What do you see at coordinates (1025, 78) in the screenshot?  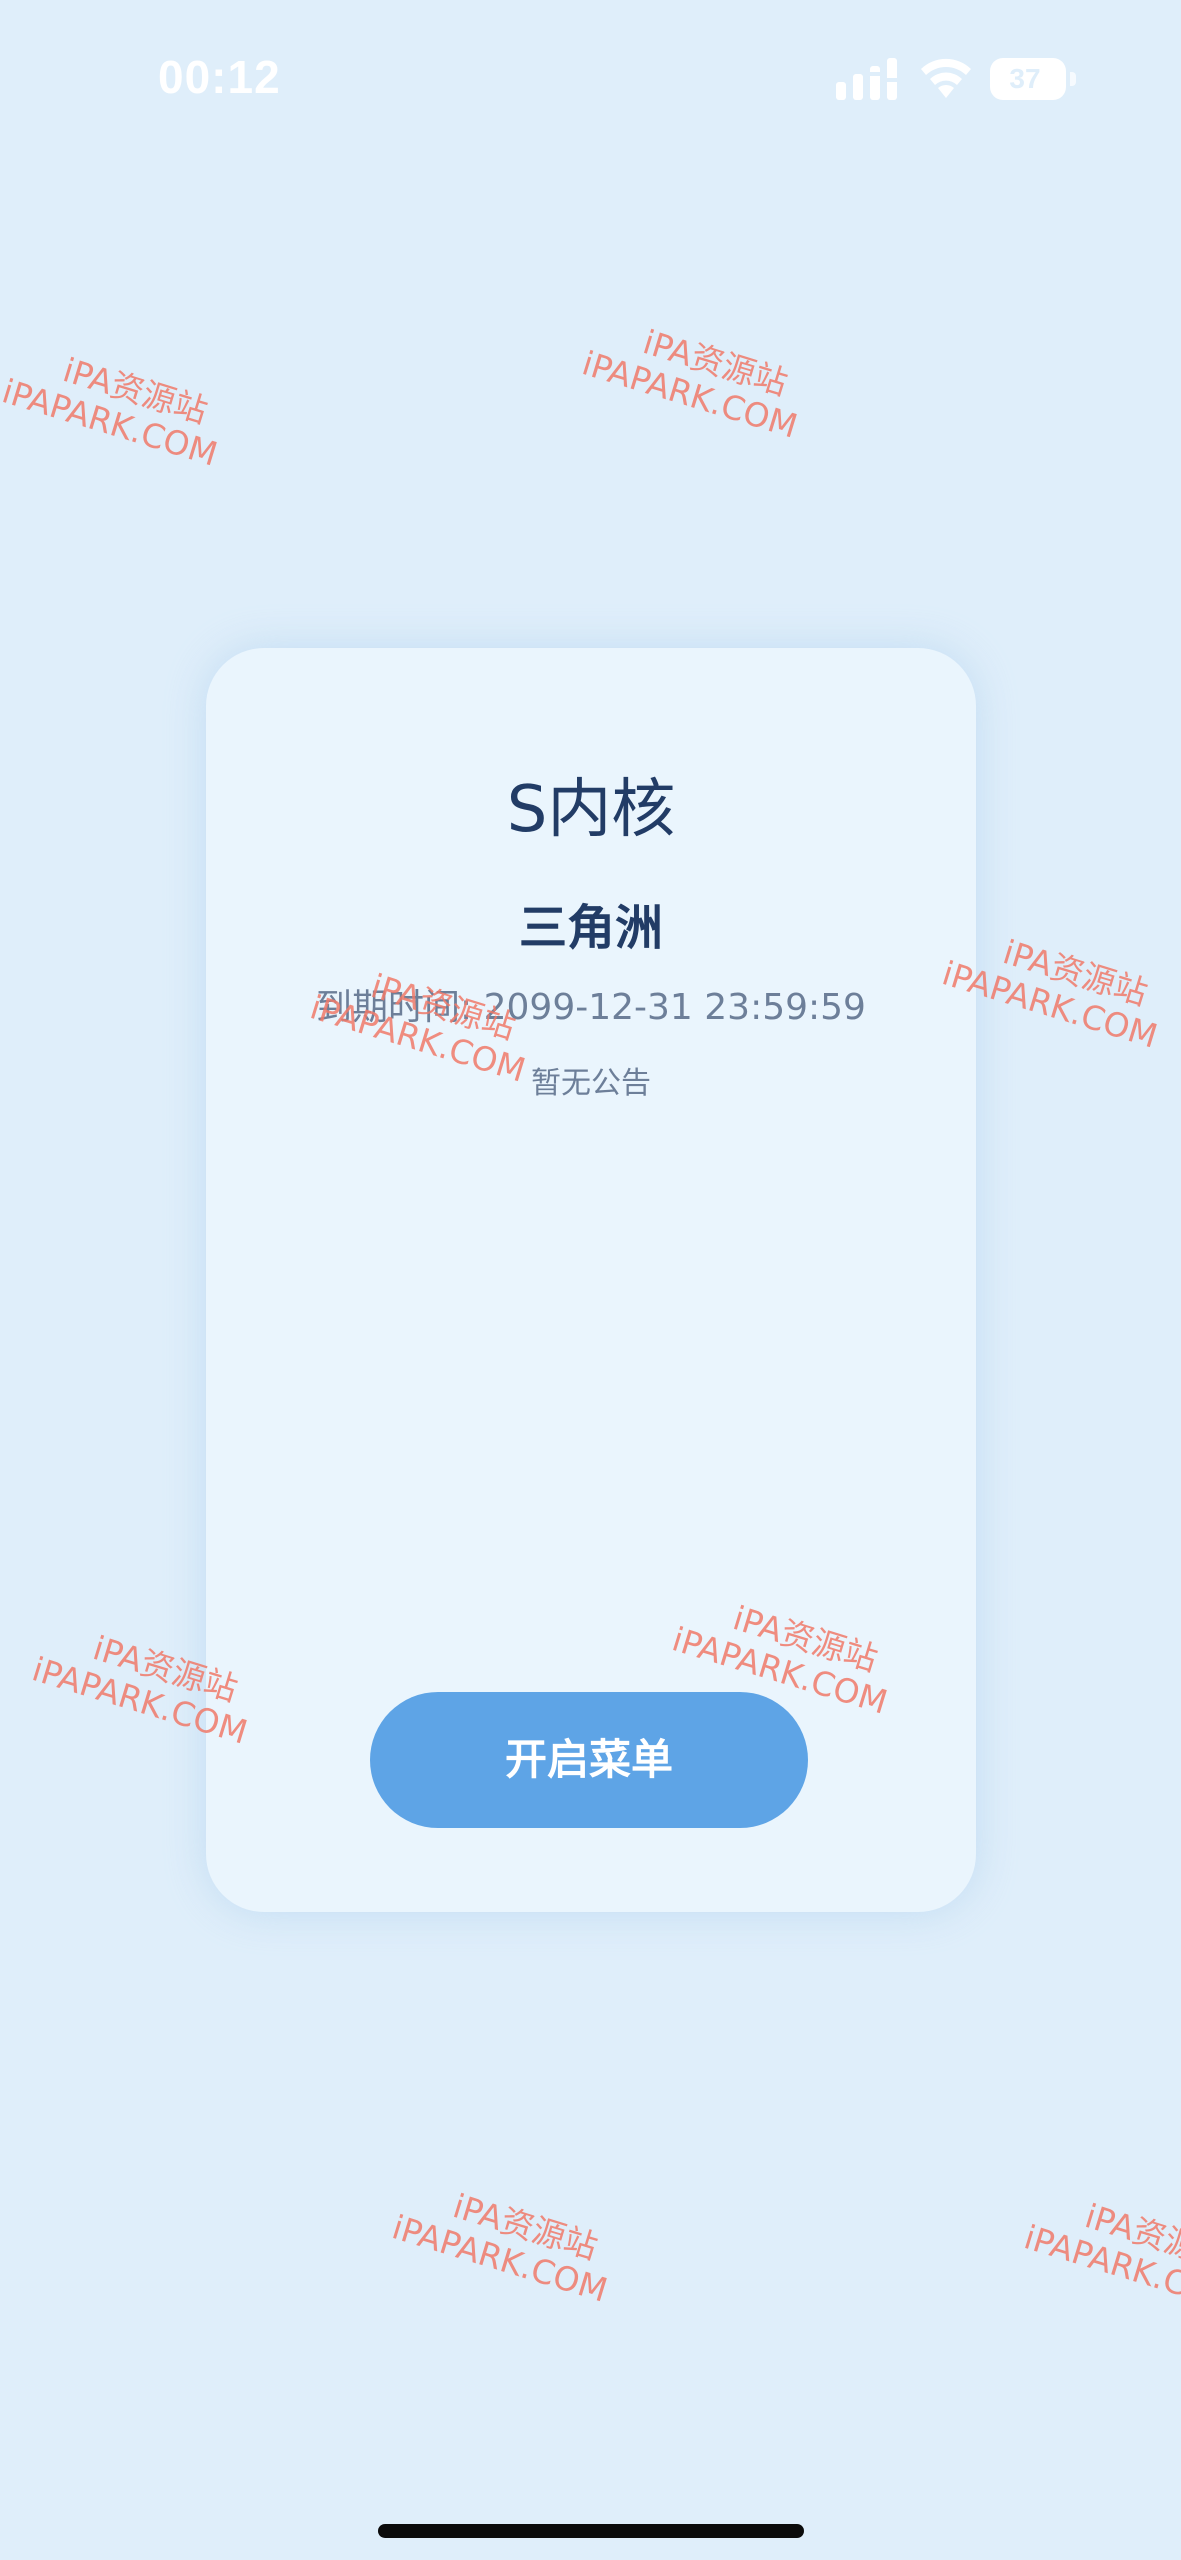 I see `battery-level: 37` at bounding box center [1025, 78].